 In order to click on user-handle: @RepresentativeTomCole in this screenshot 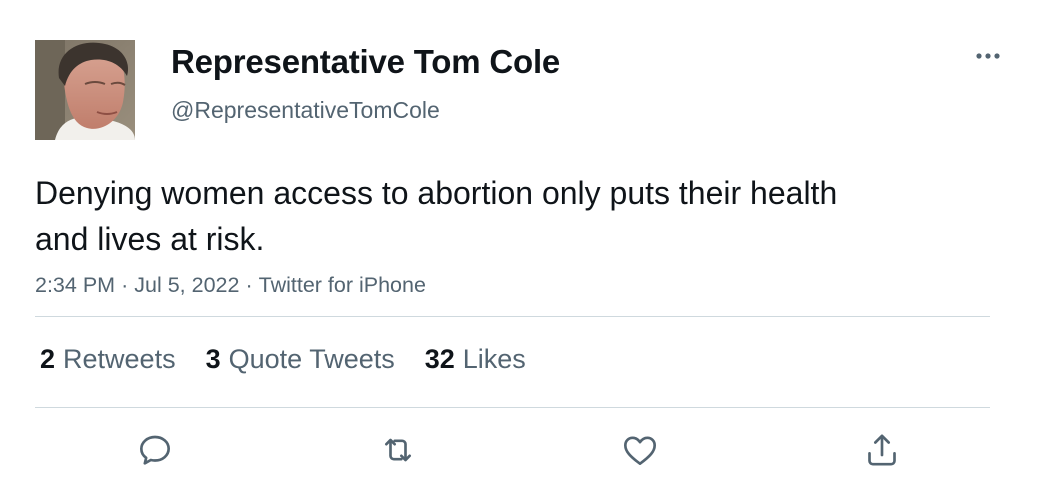, I will do `click(305, 110)`.